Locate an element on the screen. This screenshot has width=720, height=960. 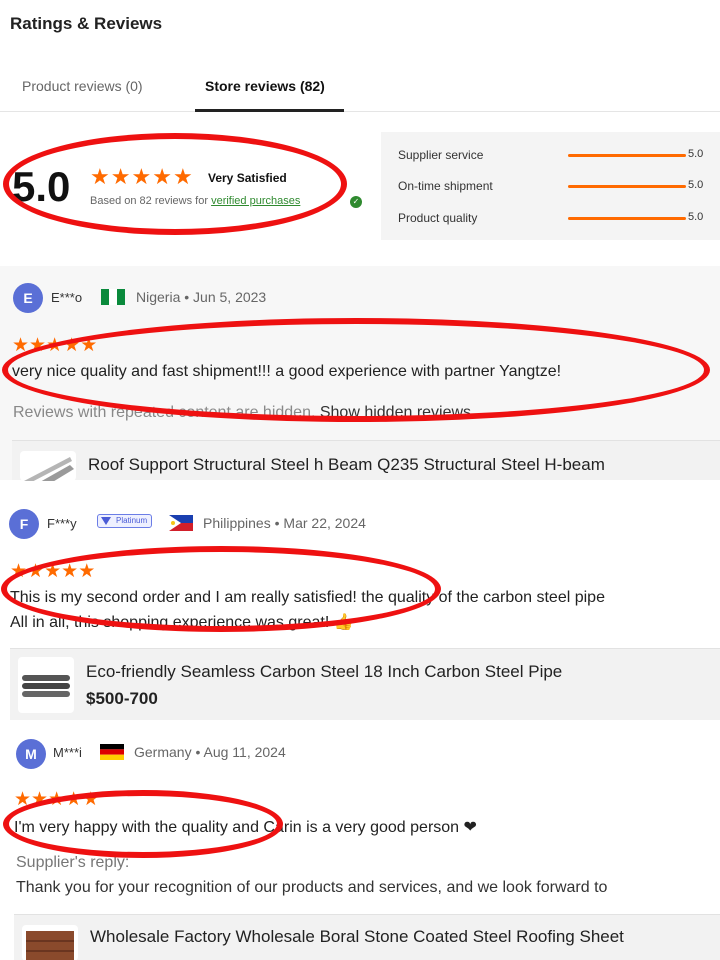
rating-label: Product quality is located at coordinates (438, 218).